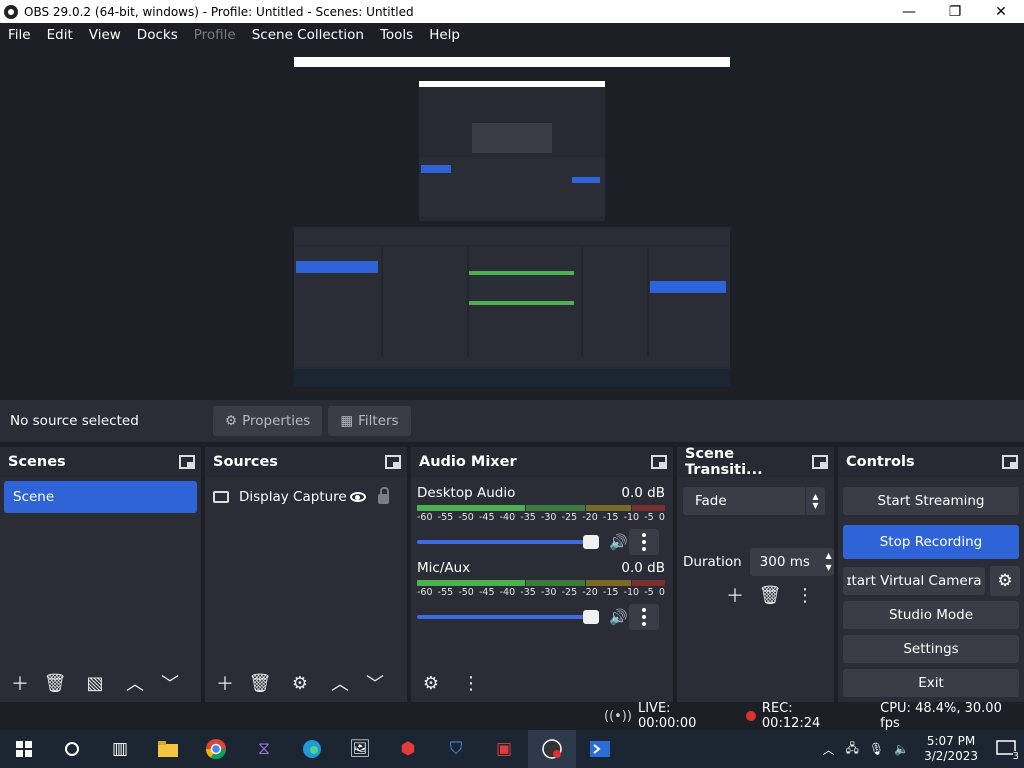 Image resolution: width=1024 pixels, height=768 pixels. I want to click on network-tray-icon: 🖧, so click(852, 749).